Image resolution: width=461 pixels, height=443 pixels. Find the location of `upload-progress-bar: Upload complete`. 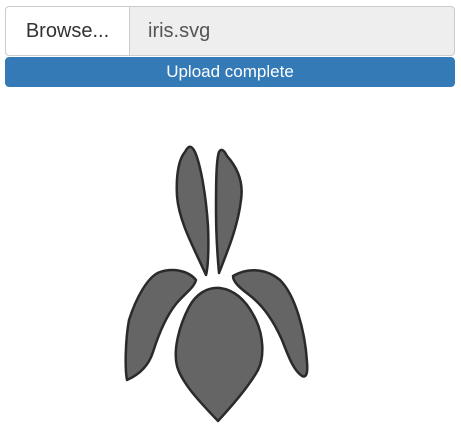

upload-progress-bar: Upload complete is located at coordinates (230, 72).